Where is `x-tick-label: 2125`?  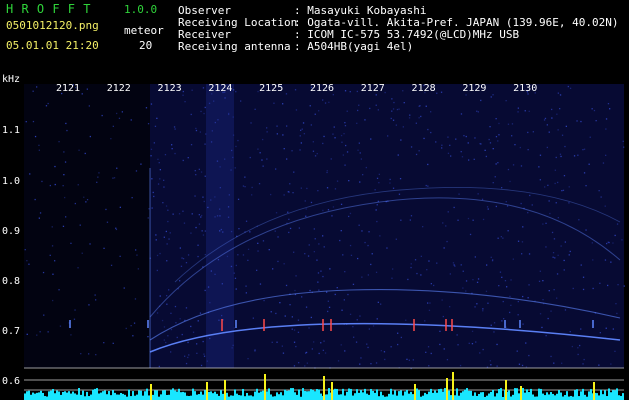 x-tick-label: 2125 is located at coordinates (271, 88).